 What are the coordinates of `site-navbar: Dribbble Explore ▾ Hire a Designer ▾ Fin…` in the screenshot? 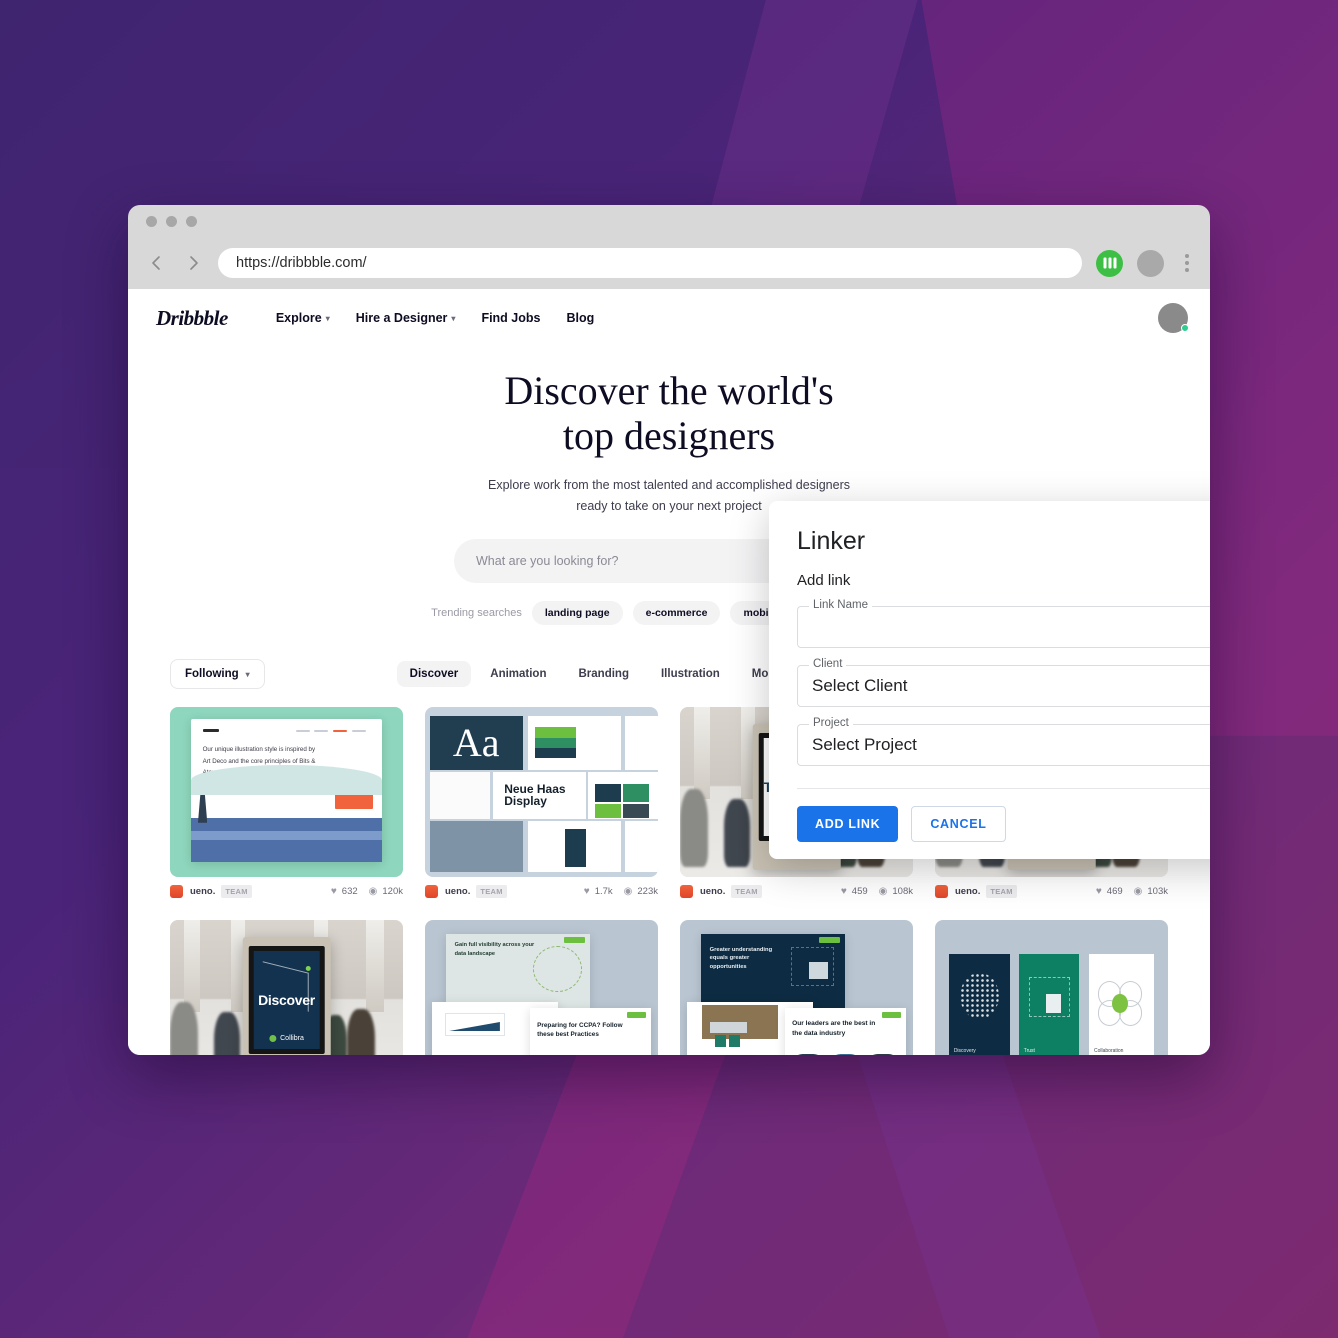 It's located at (669, 318).